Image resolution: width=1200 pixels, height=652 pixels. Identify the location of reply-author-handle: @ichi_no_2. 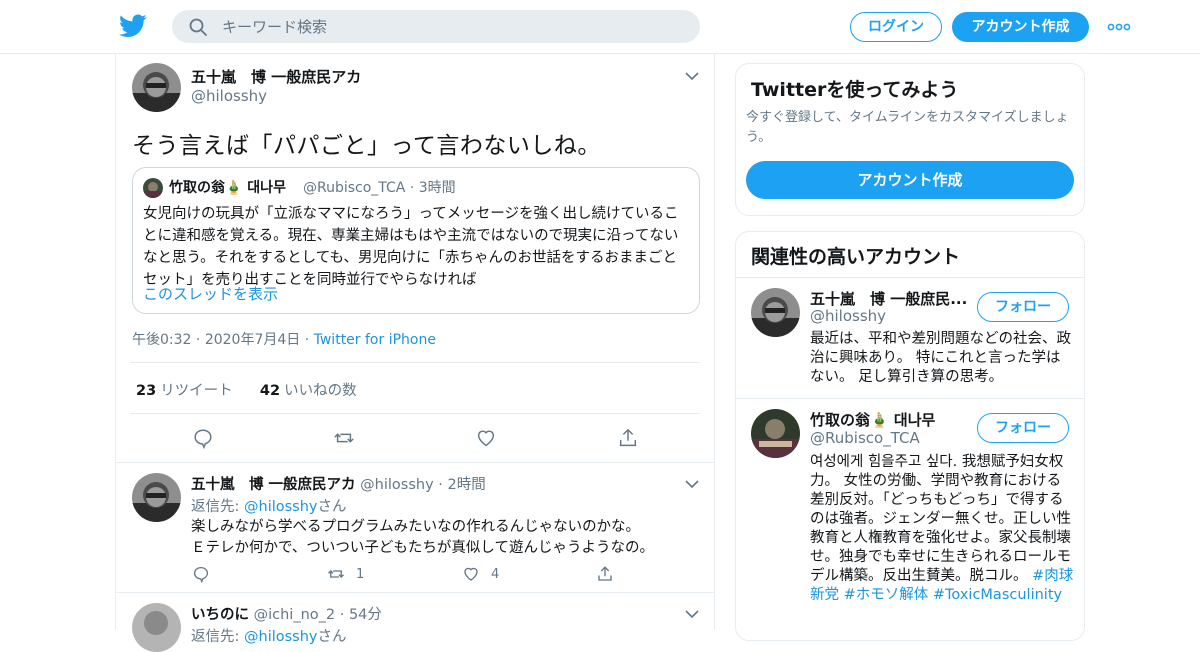
(295, 615).